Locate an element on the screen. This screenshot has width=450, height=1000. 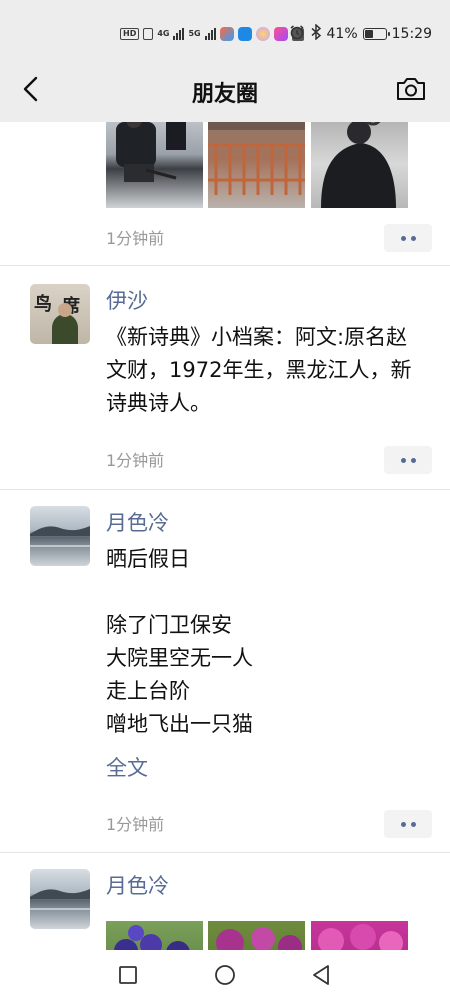
status-bar: HD 4G 5G 41% 15:29 is located at coordinates (225, 32).